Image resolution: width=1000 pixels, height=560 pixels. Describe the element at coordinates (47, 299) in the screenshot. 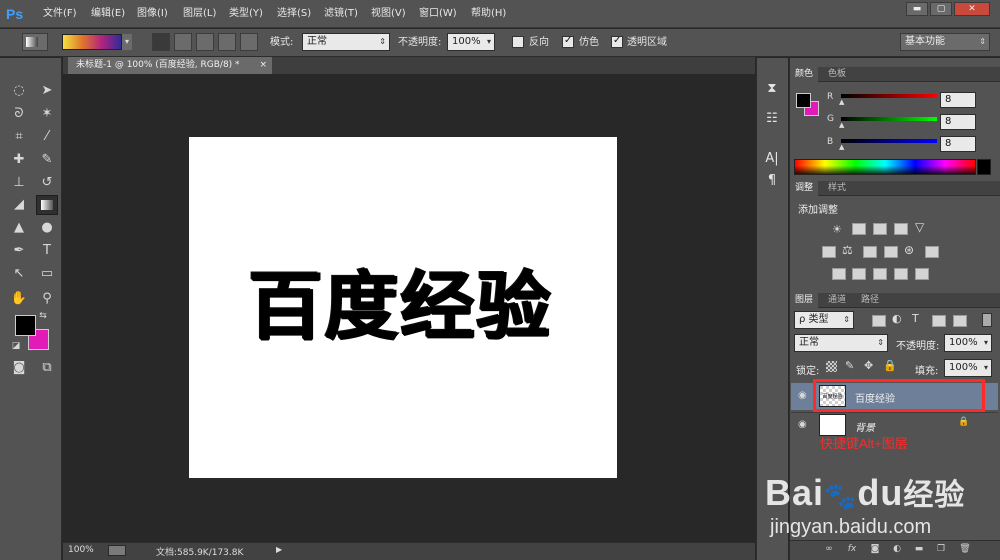

I see `zoom-tool-icon: ⚲` at that location.